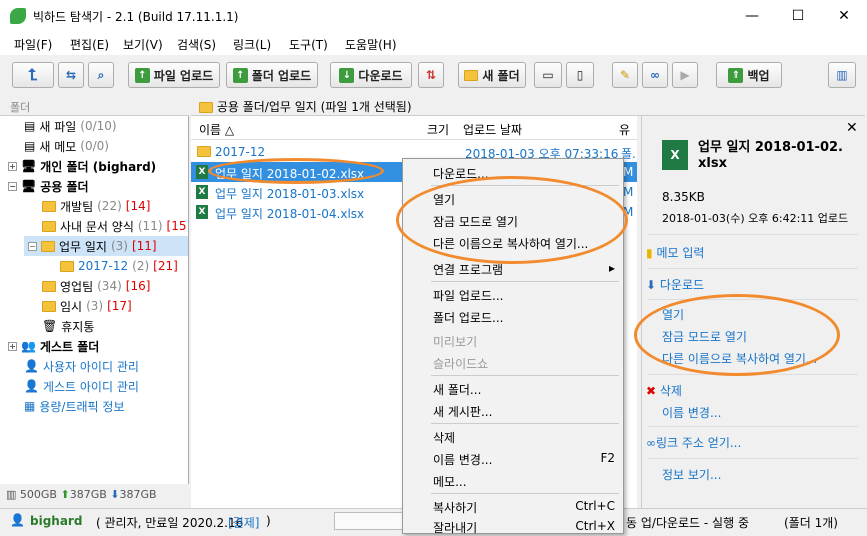  I want to click on link-button: ∞, so click(655, 75).